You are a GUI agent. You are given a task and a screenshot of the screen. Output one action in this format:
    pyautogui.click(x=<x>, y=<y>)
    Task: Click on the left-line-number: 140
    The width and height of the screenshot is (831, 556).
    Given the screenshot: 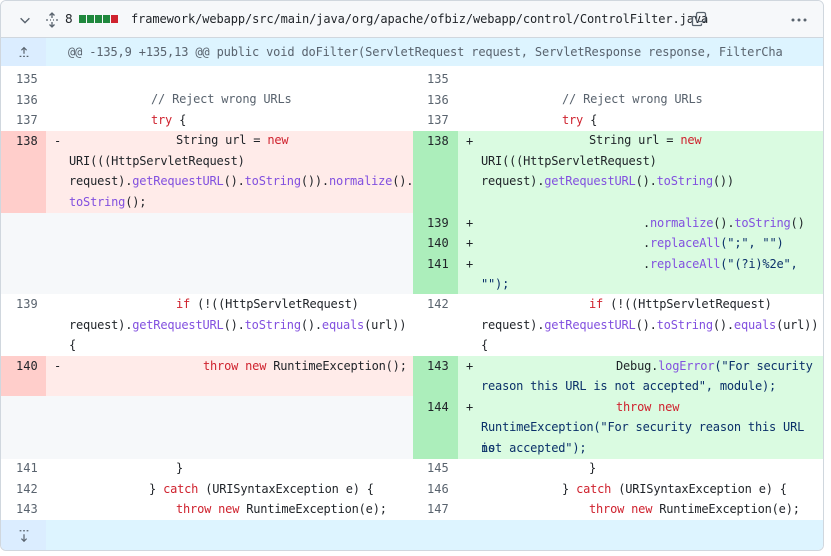 What is the action you would take?
    pyautogui.click(x=27, y=366)
    